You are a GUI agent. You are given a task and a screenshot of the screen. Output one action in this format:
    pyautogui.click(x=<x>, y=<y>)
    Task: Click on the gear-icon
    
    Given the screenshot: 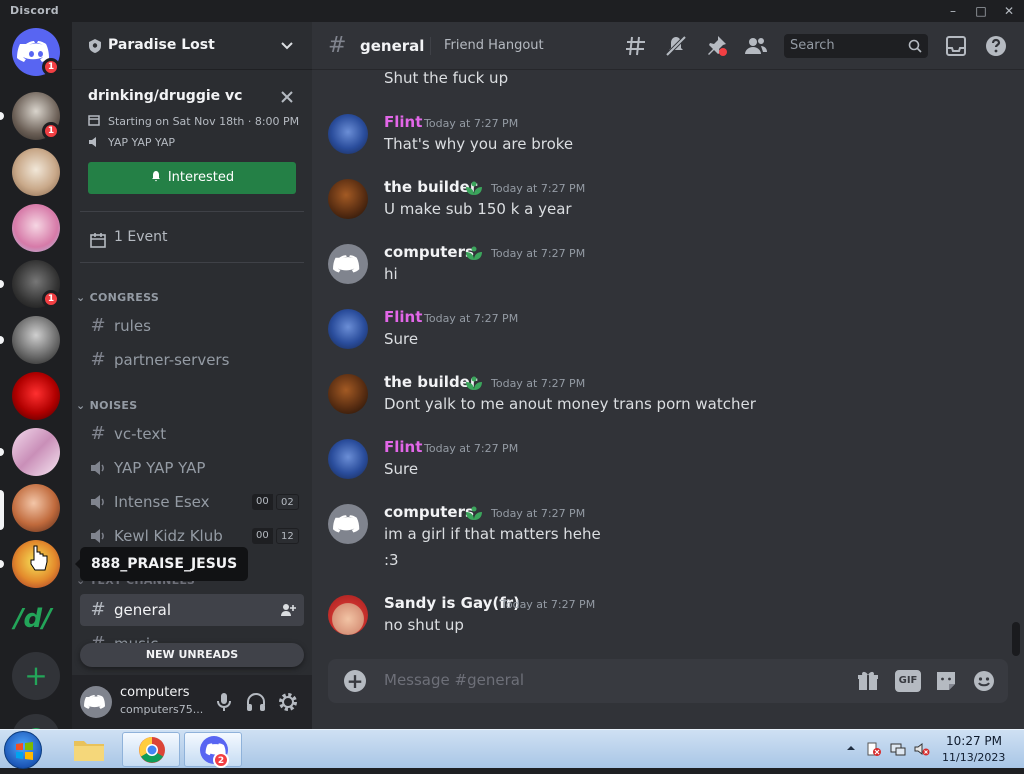 What is the action you would take?
    pyautogui.click(x=288, y=702)
    